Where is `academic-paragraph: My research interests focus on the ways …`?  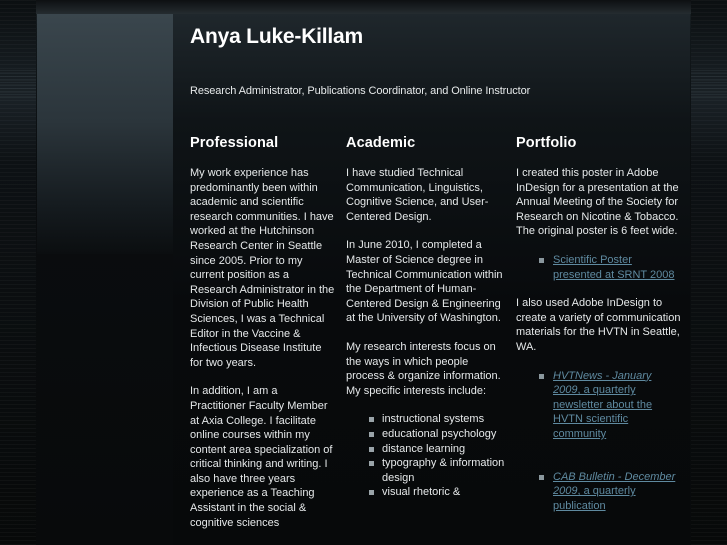 academic-paragraph: My research interests focus on the ways … is located at coordinates (423, 368).